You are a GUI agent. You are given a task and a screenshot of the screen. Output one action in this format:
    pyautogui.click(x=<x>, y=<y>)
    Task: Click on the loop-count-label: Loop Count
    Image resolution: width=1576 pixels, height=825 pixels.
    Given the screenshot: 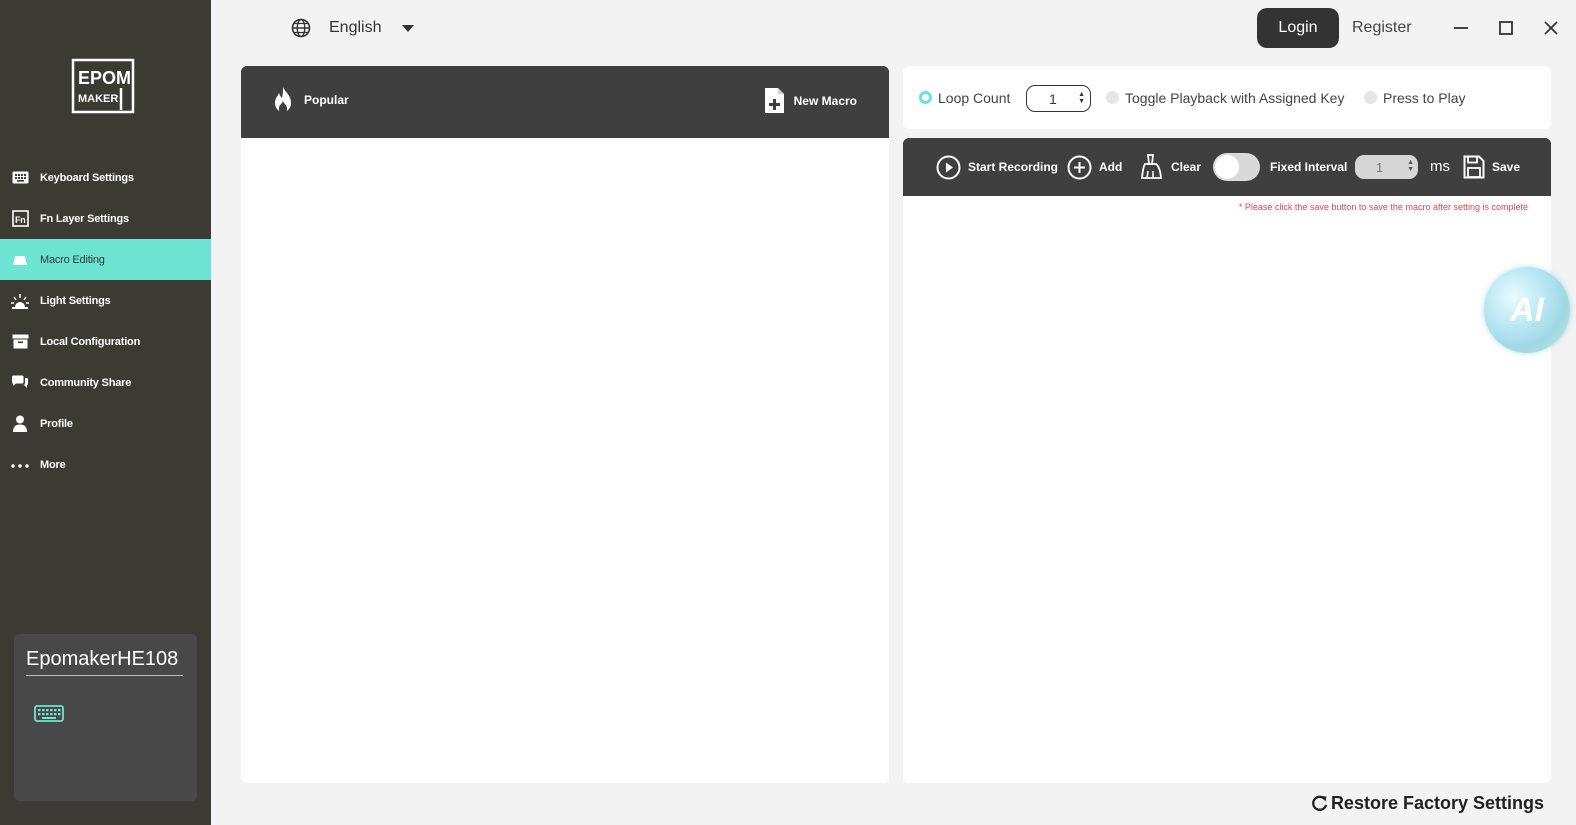 What is the action you would take?
    pyautogui.click(x=974, y=97)
    